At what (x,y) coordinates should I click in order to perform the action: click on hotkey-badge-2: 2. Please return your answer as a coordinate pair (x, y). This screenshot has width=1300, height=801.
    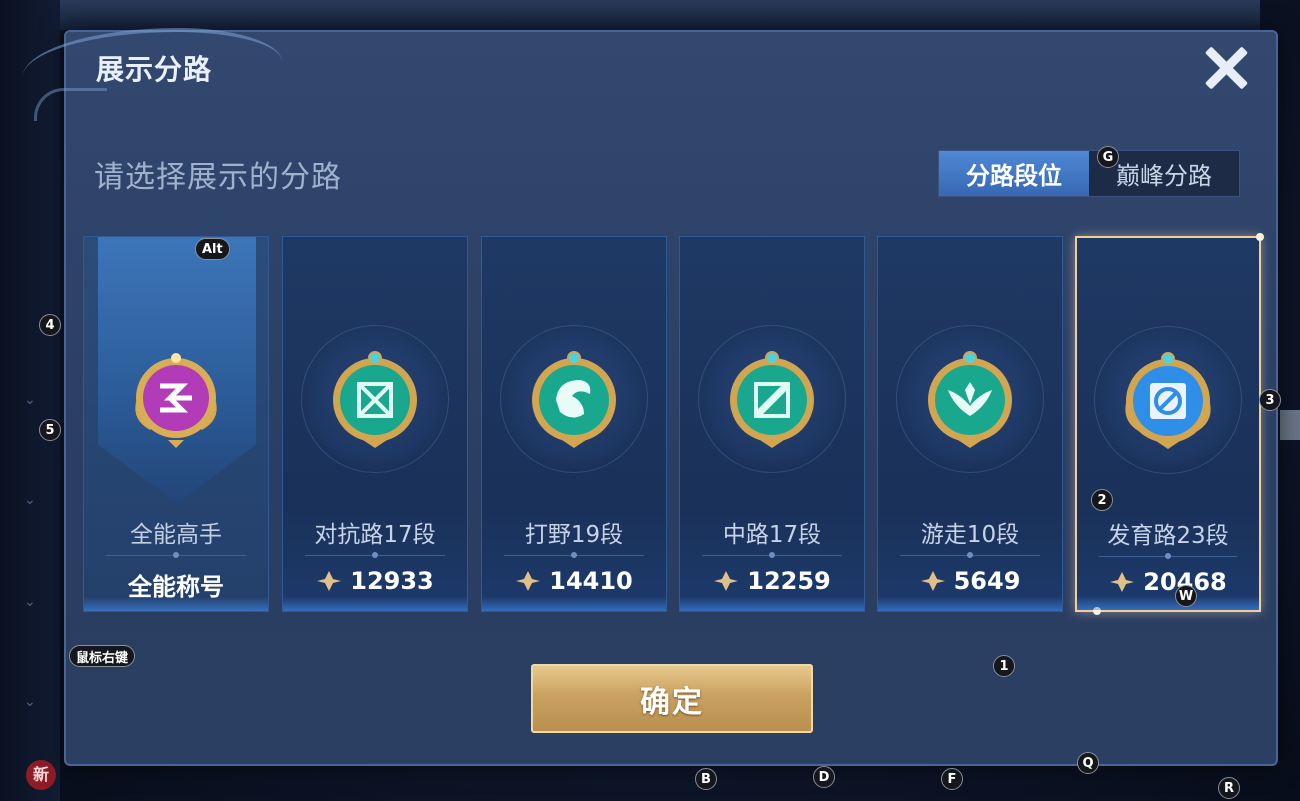
    Looking at the image, I should click on (1102, 500).